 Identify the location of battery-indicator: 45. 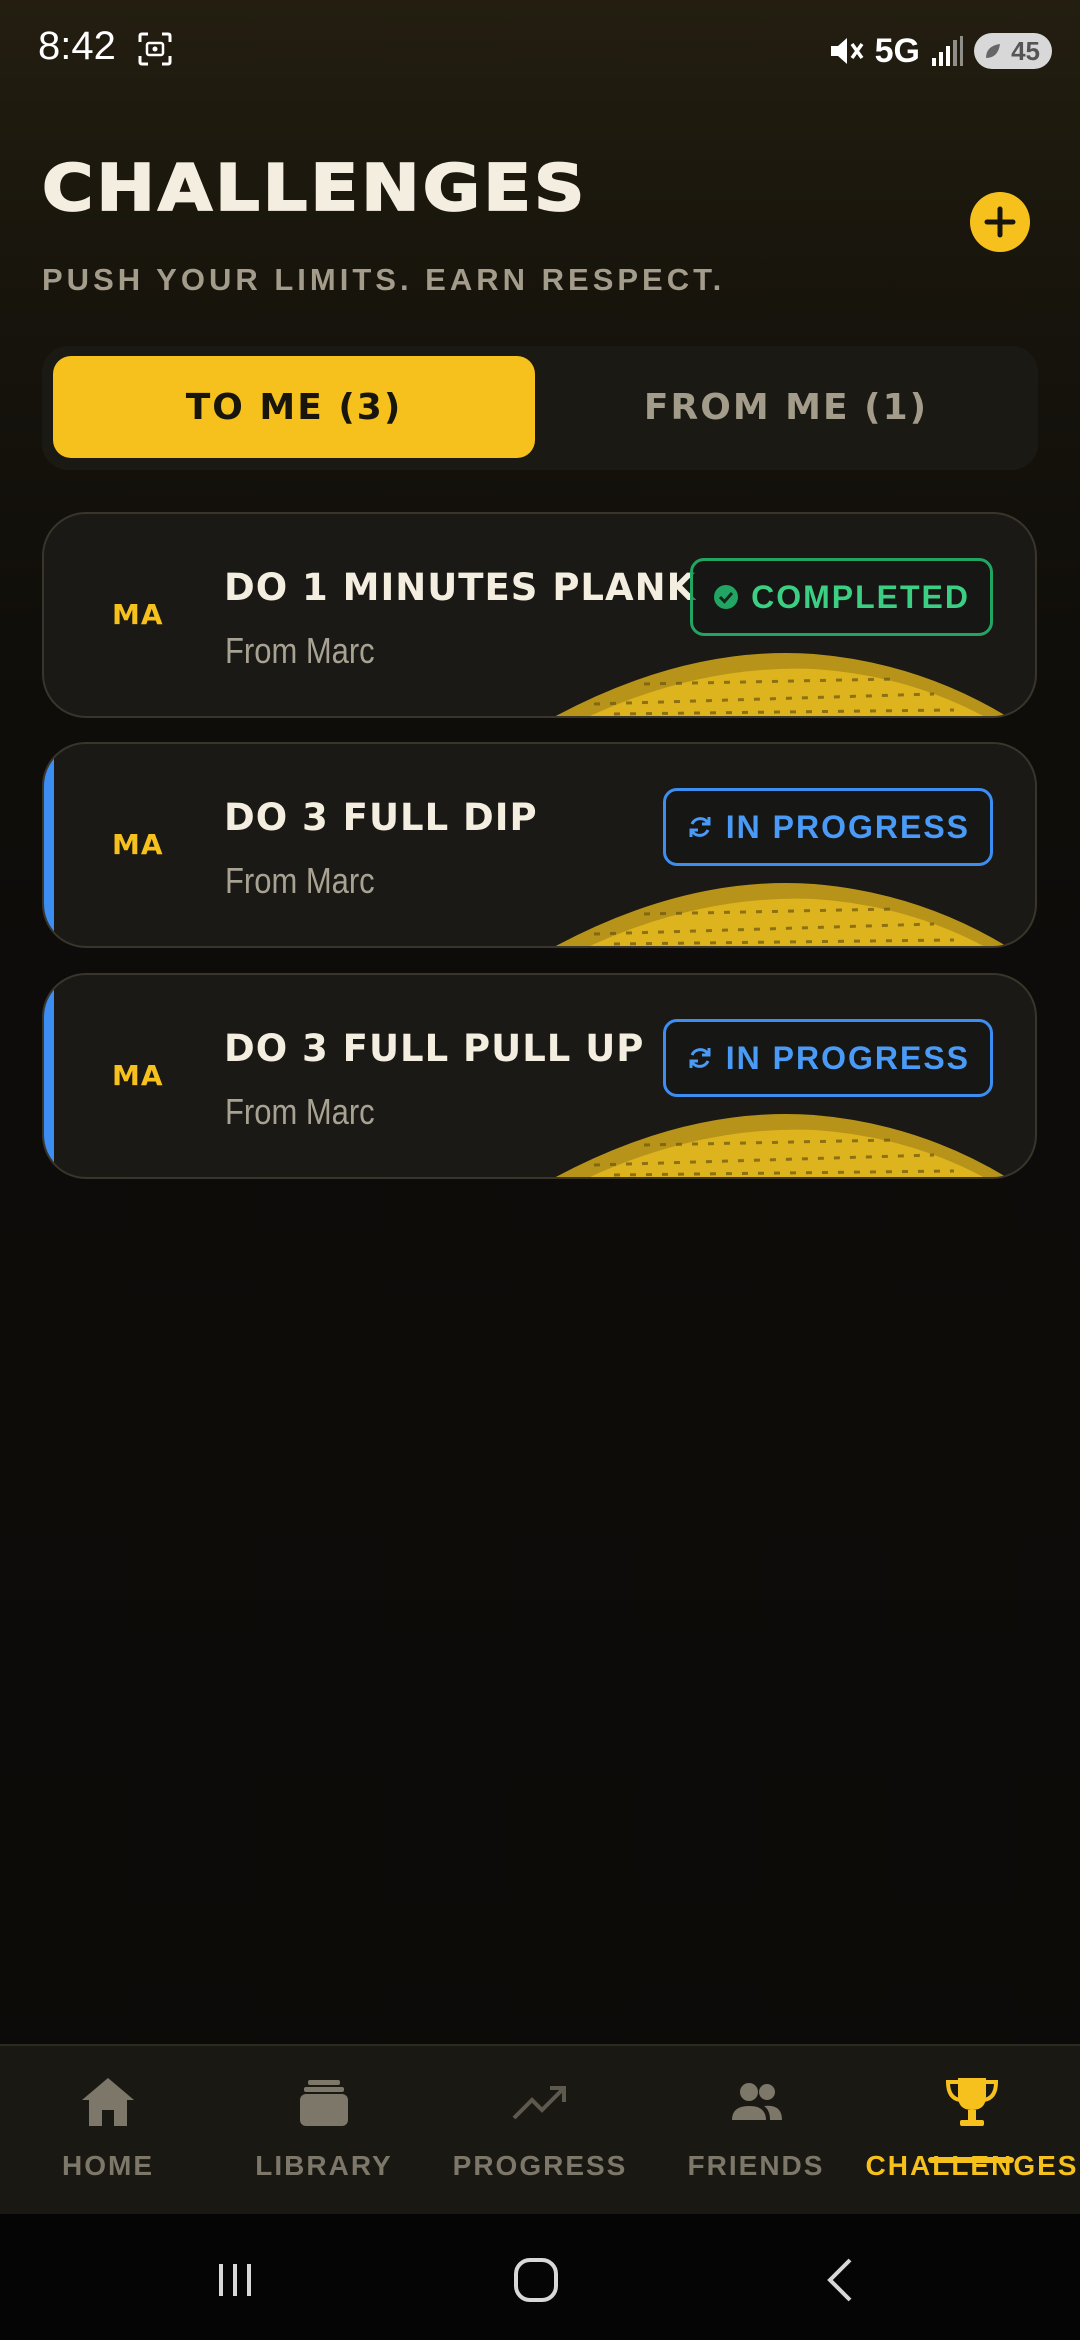
(1013, 51).